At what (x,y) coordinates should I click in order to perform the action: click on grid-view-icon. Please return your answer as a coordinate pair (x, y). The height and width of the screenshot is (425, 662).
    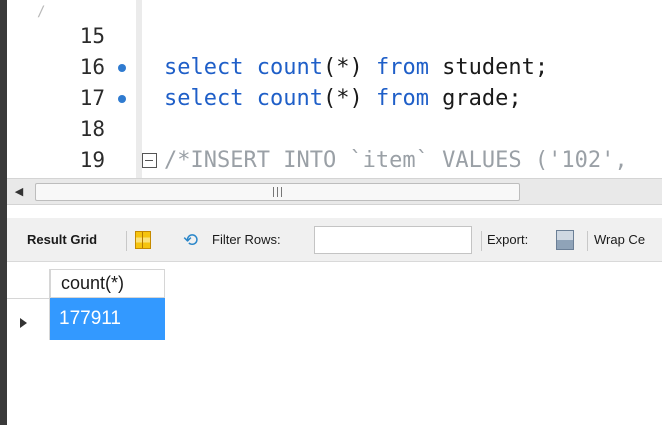
    Looking at the image, I should click on (143, 240).